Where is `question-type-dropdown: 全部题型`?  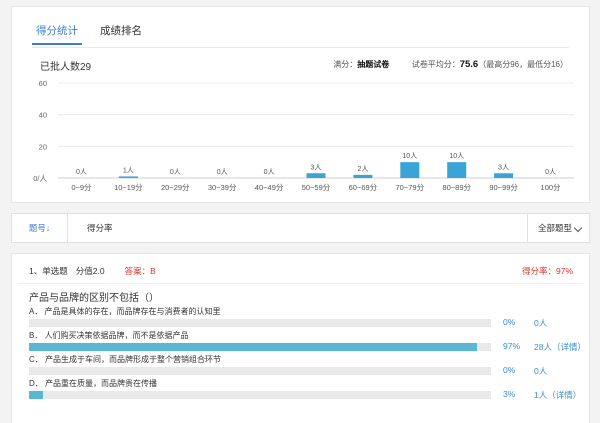 question-type-dropdown: 全部题型 is located at coordinates (558, 228).